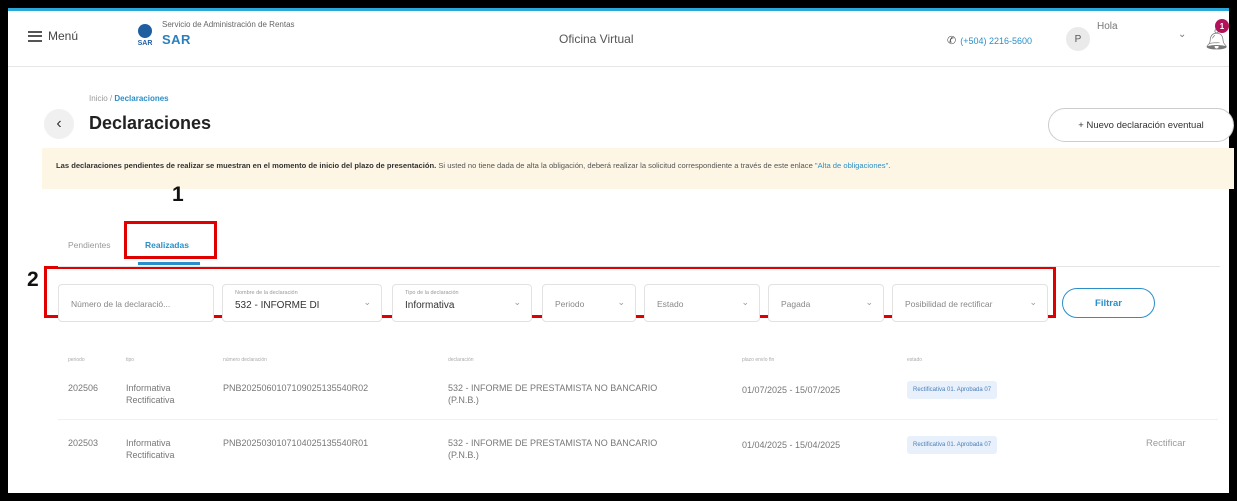 The width and height of the screenshot is (1237, 501). I want to click on cell-periodo: 202506, so click(83, 388).